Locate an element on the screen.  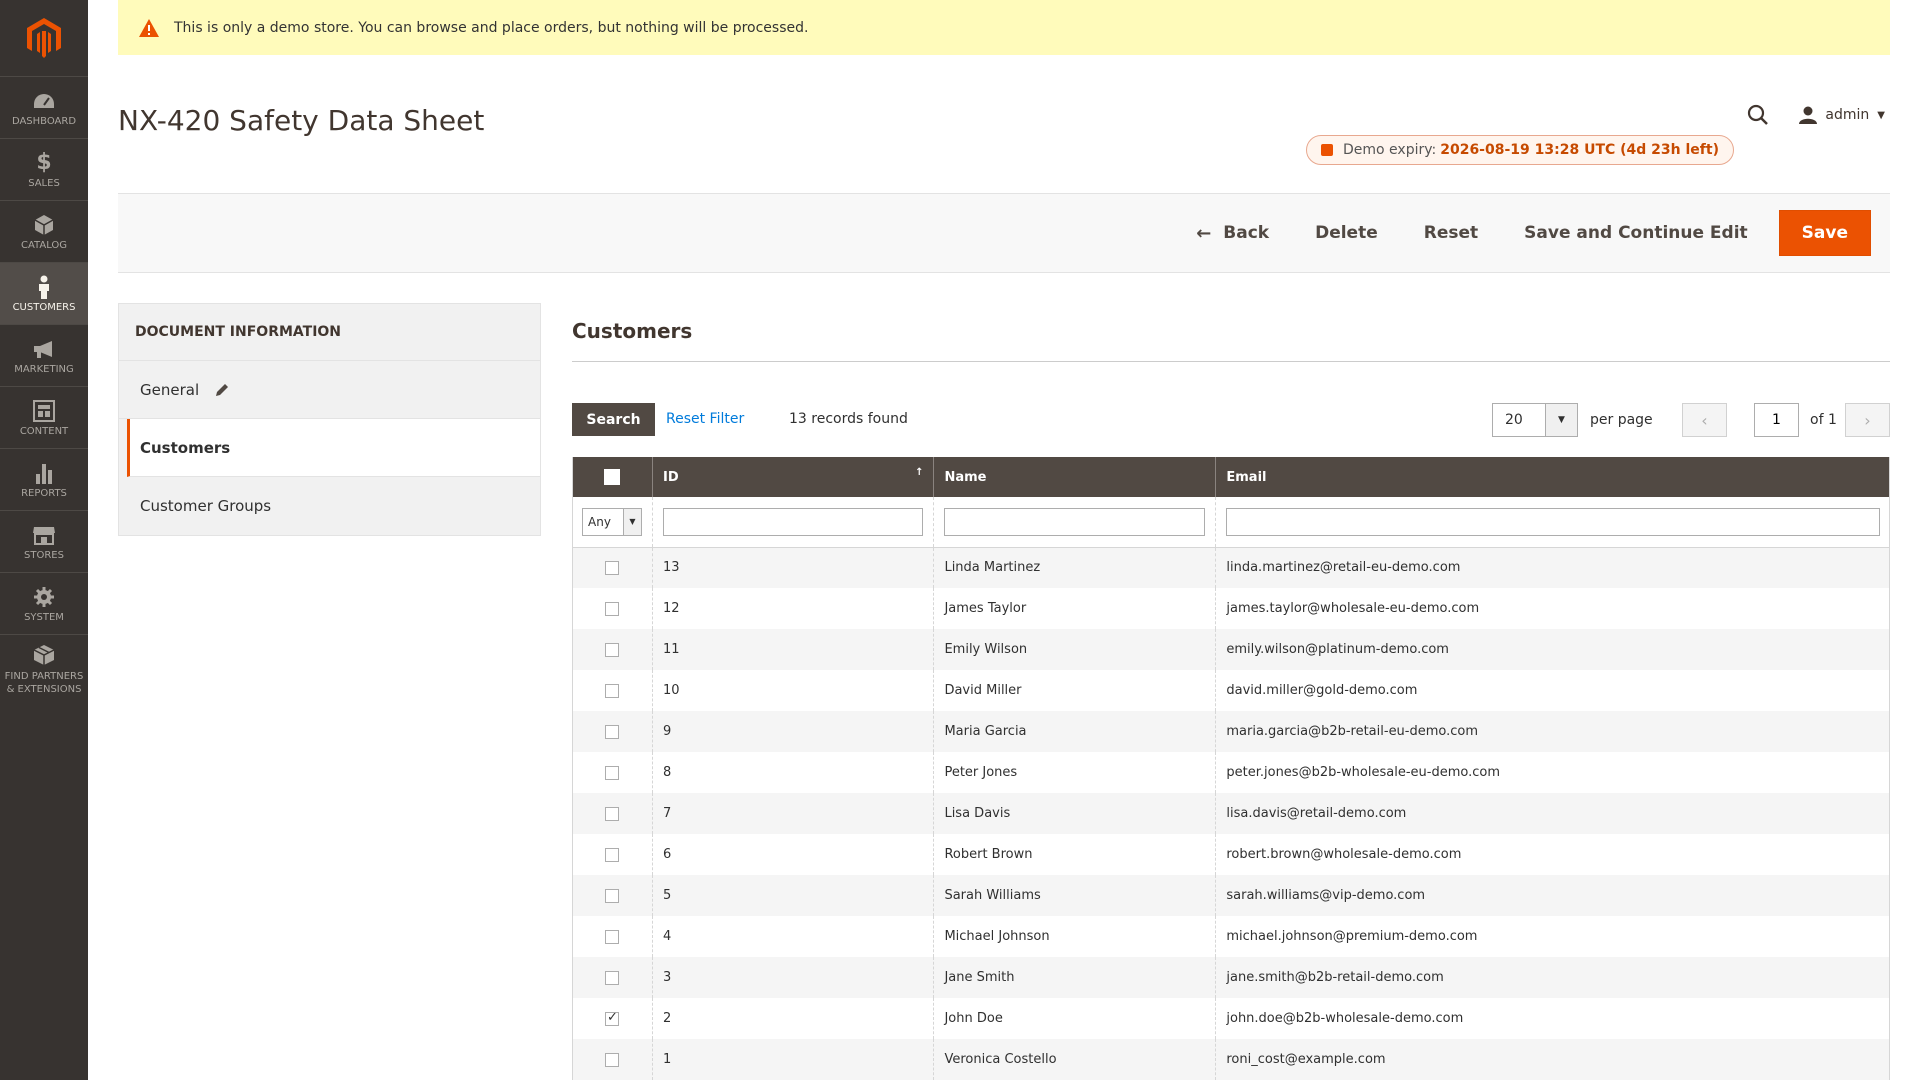
save-button: Save is located at coordinates (1824, 233).